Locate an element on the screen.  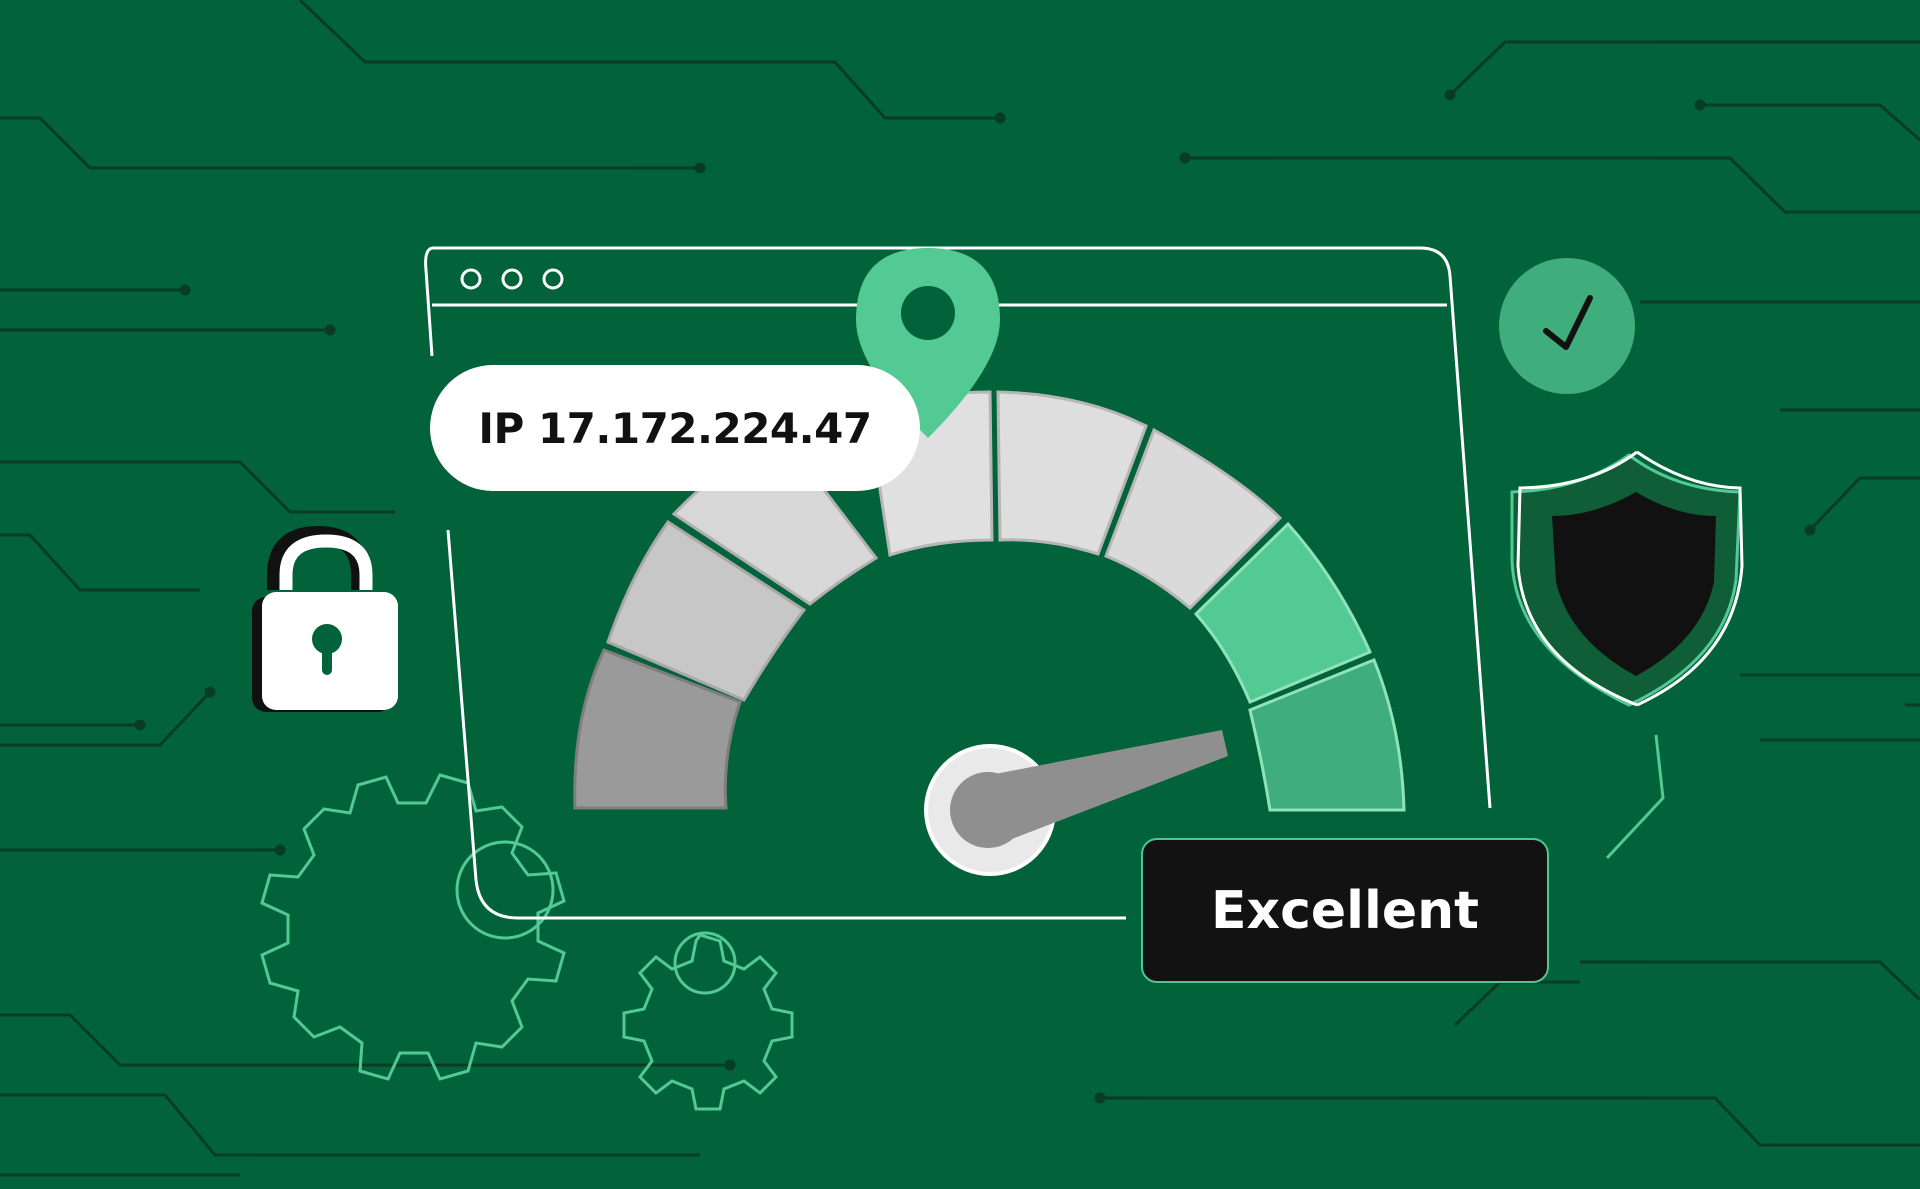
ip-address-label: IP 17.172.224.47 is located at coordinates (675, 428).